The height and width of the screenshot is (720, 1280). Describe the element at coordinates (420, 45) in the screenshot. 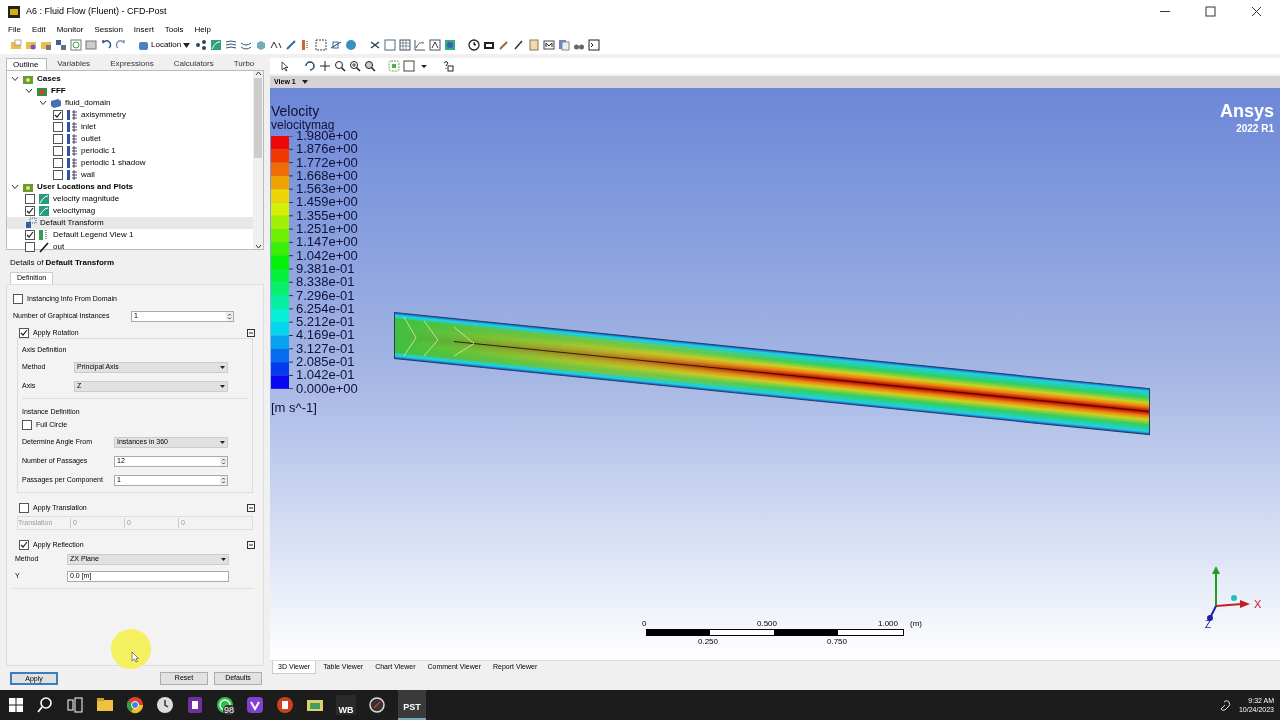

I see `chart-icon` at that location.